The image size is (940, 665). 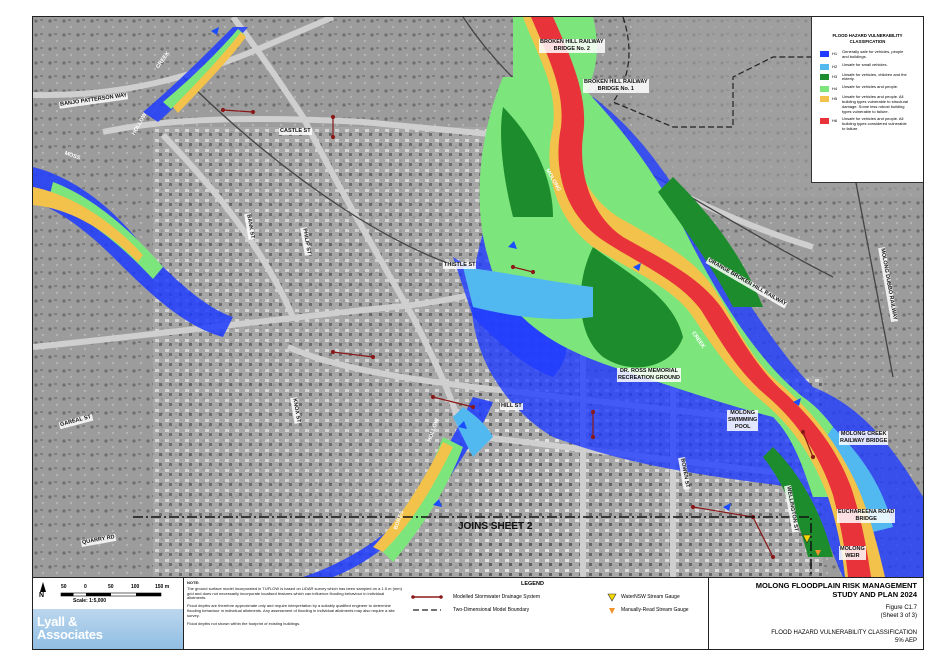 I want to click on company-logo: Lyall & Associates, so click(x=108, y=629).